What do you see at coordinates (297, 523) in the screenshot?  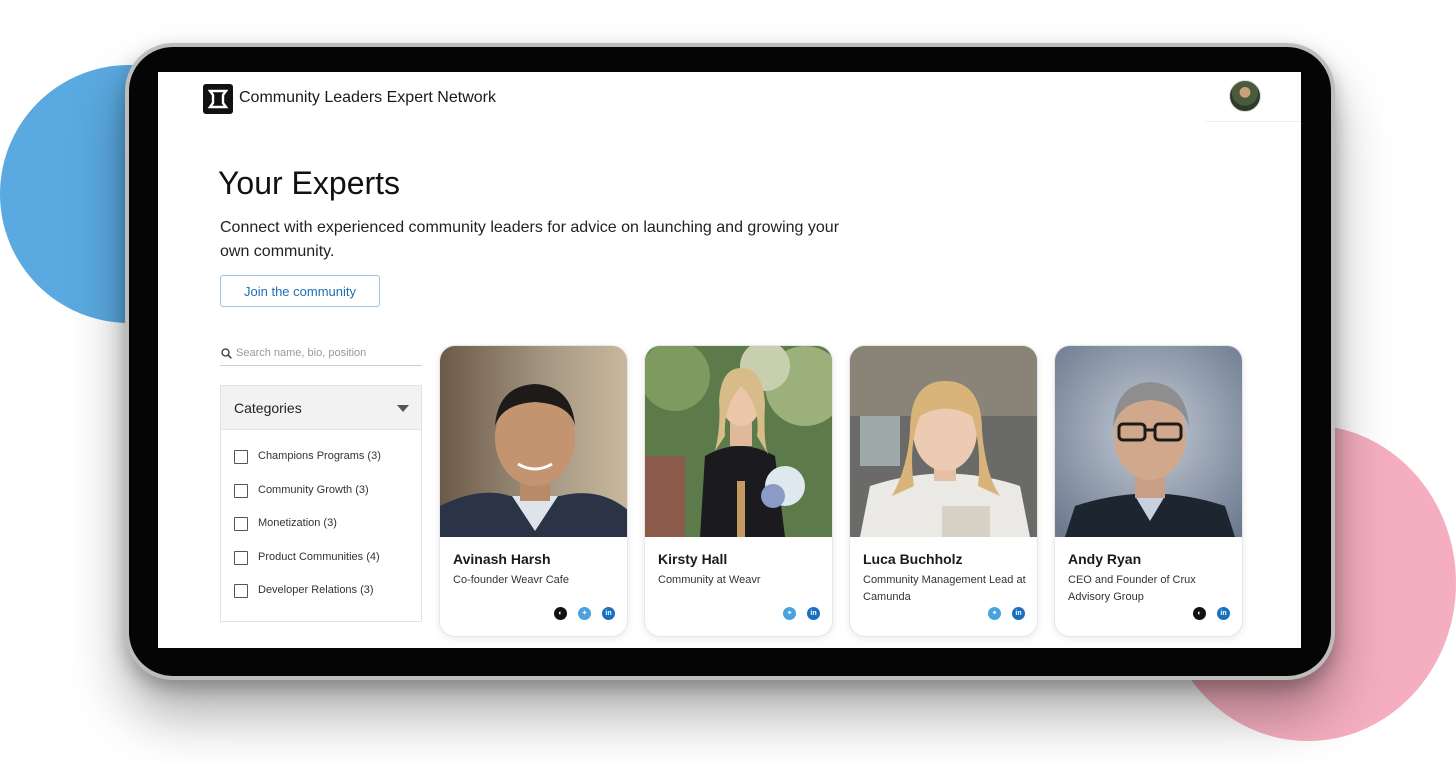 I see `category-label: Monetization (3)` at bounding box center [297, 523].